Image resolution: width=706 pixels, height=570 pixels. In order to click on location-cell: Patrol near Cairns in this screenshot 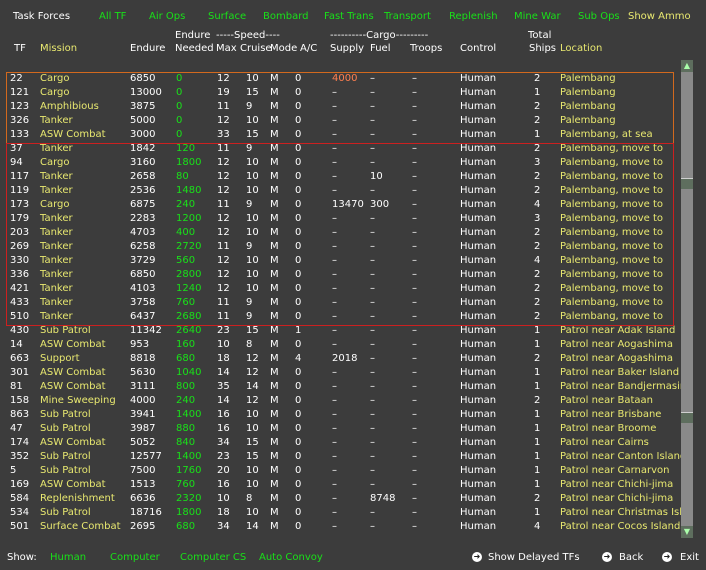, I will do `click(604, 442)`.